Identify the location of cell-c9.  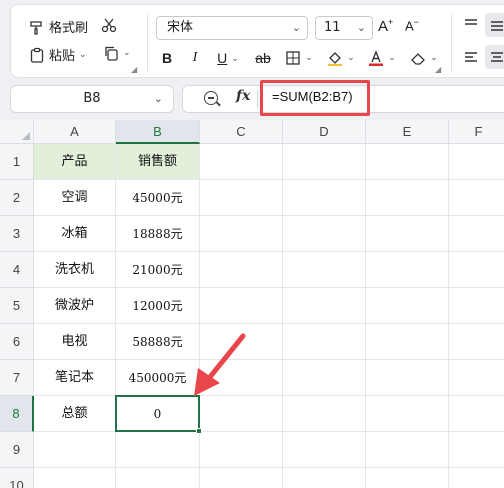
(241, 450).